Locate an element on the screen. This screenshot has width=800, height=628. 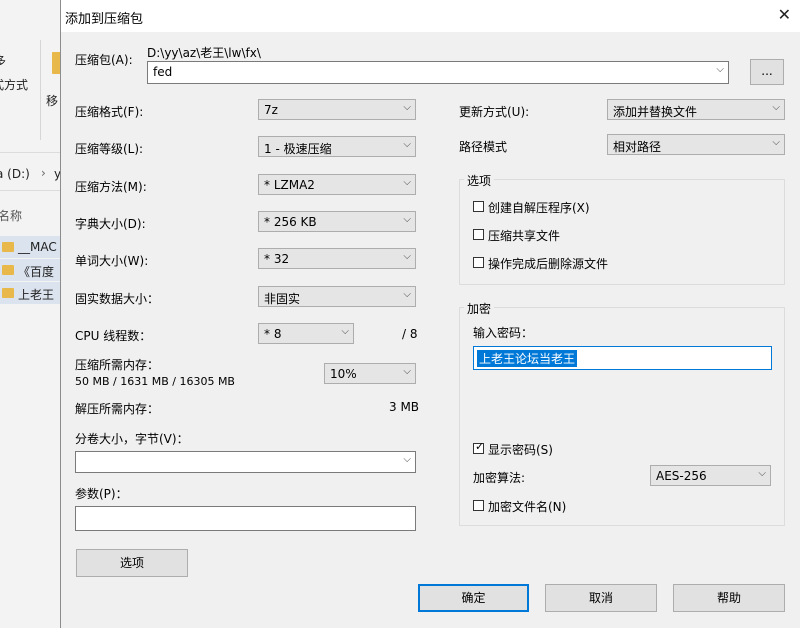
show-password-label: 显示密码(S) is located at coordinates (520, 450).